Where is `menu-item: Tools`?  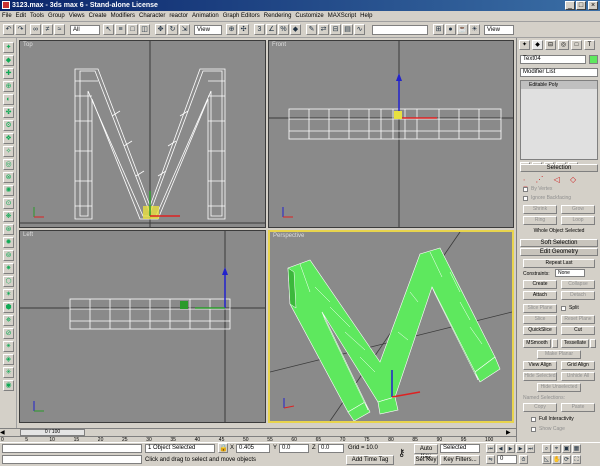 menu-item: Tools is located at coordinates (37, 16).